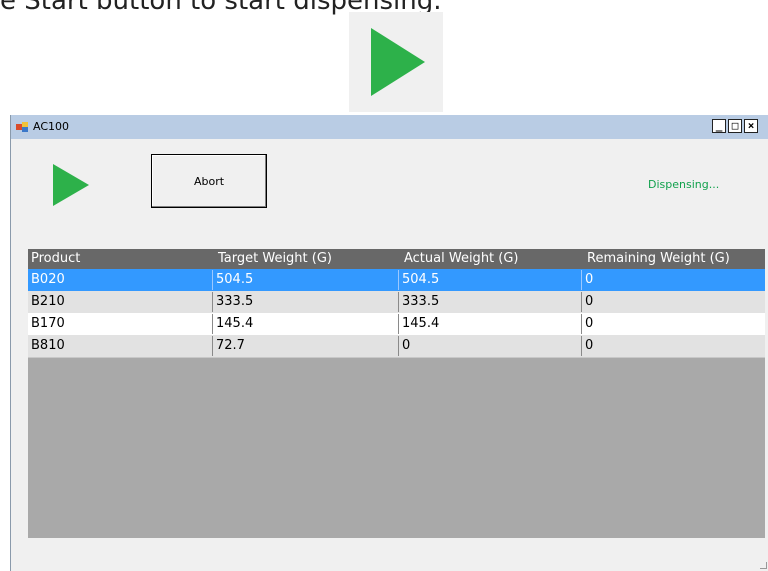  I want to click on table-row: B210 333.5 333.5 0, so click(396, 302).